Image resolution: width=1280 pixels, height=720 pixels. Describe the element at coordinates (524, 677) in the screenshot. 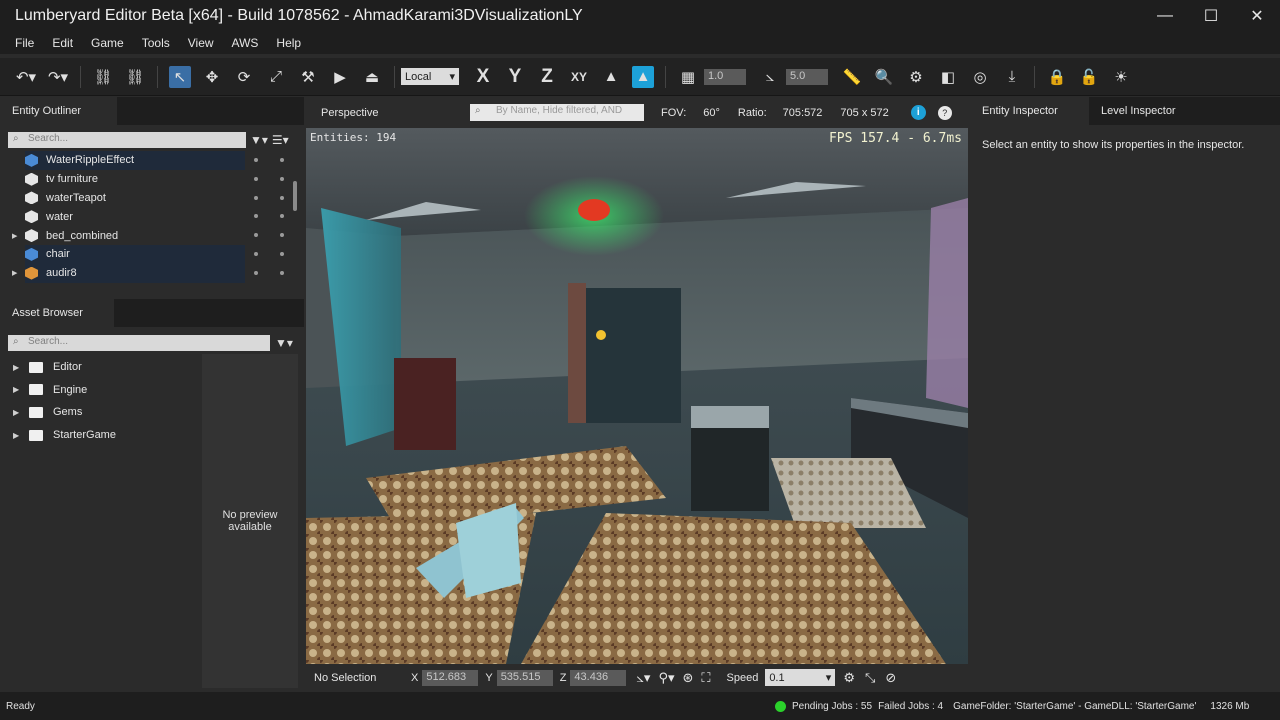

I see `y-coordinate-input: 535.515` at that location.